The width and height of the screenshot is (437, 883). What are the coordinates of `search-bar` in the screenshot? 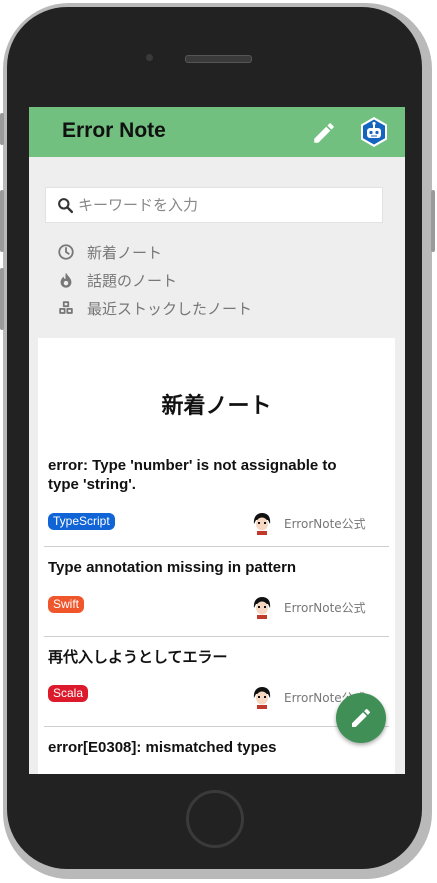 It's located at (214, 205).